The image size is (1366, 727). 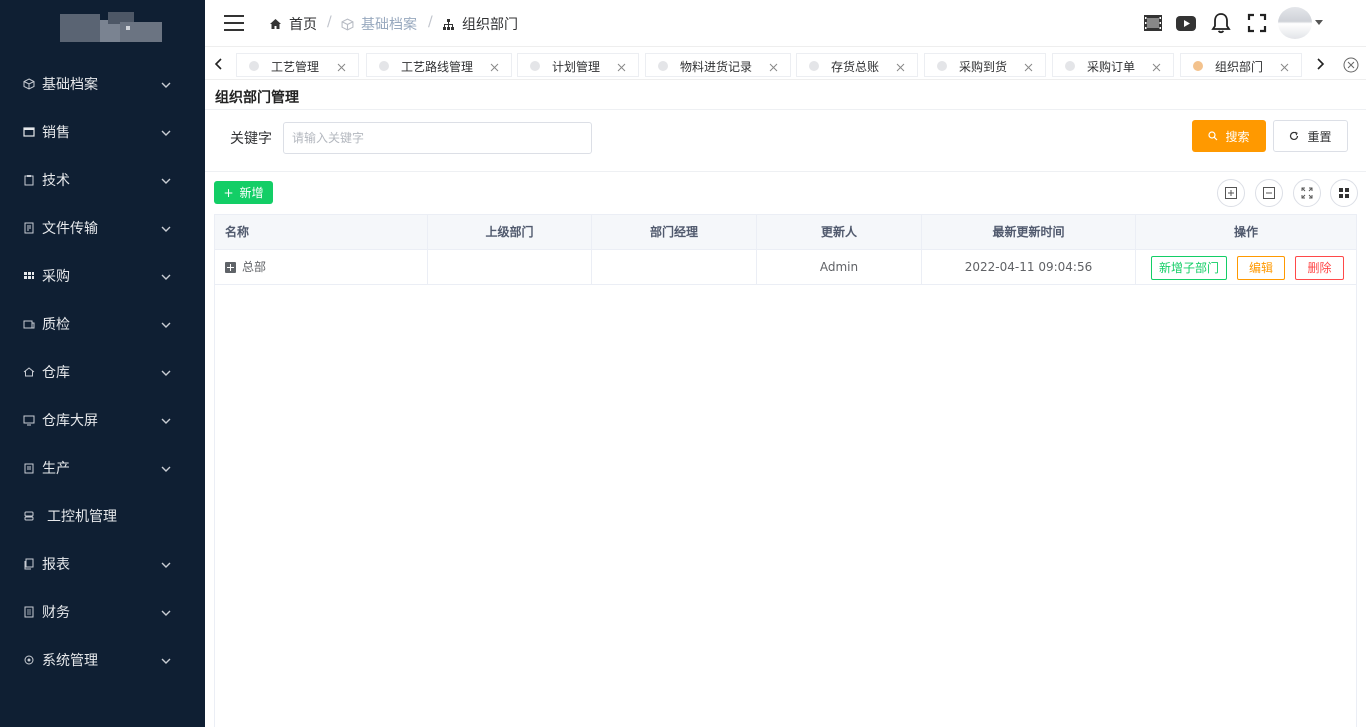 I want to click on edit-button: 编辑, so click(x=1261, y=268).